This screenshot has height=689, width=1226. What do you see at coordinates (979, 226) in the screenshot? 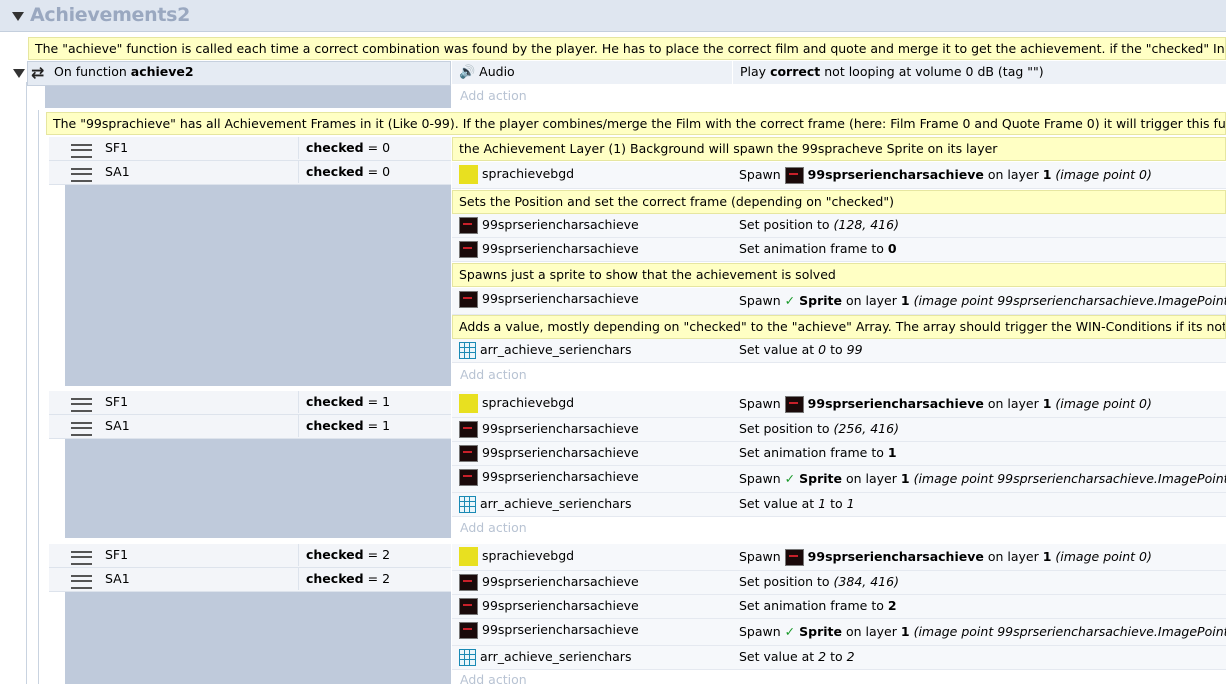
I see `action-desc: Set position to (128, 416)` at bounding box center [979, 226].